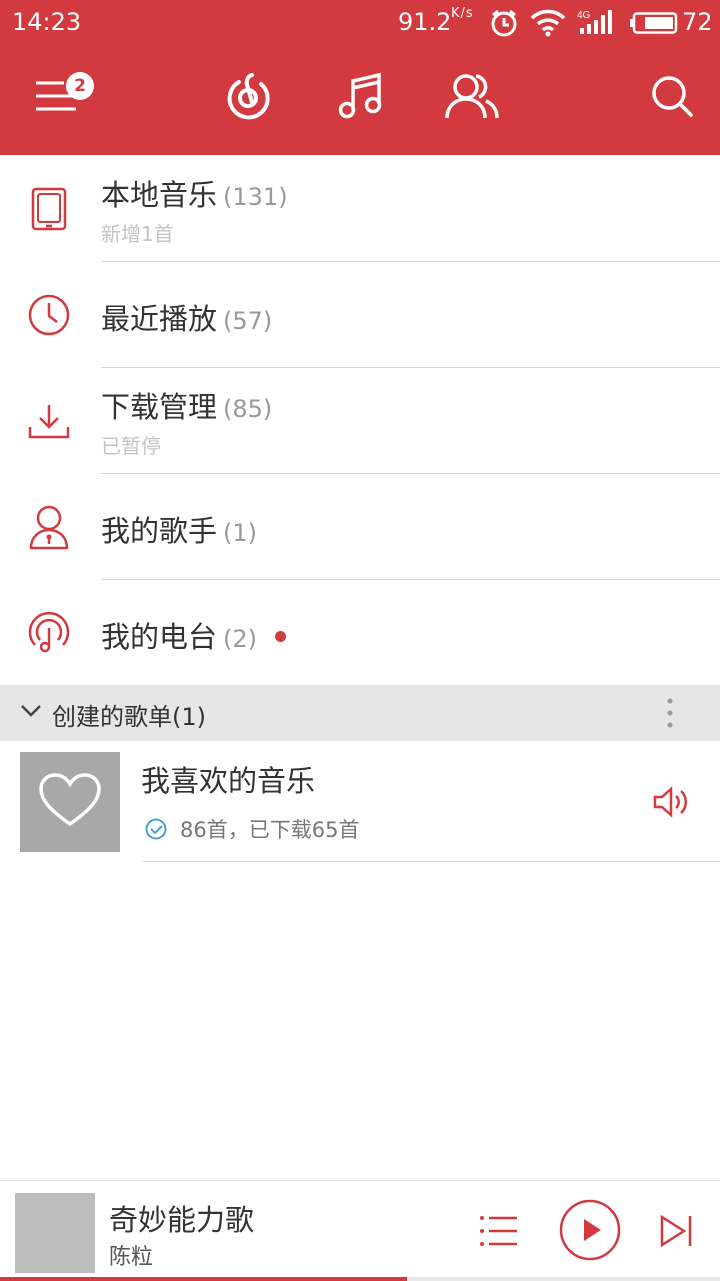 The image size is (720, 1281). Describe the element at coordinates (179, 531) in the screenshot. I see `menu-item-label: 我的歌手 (1)` at that location.